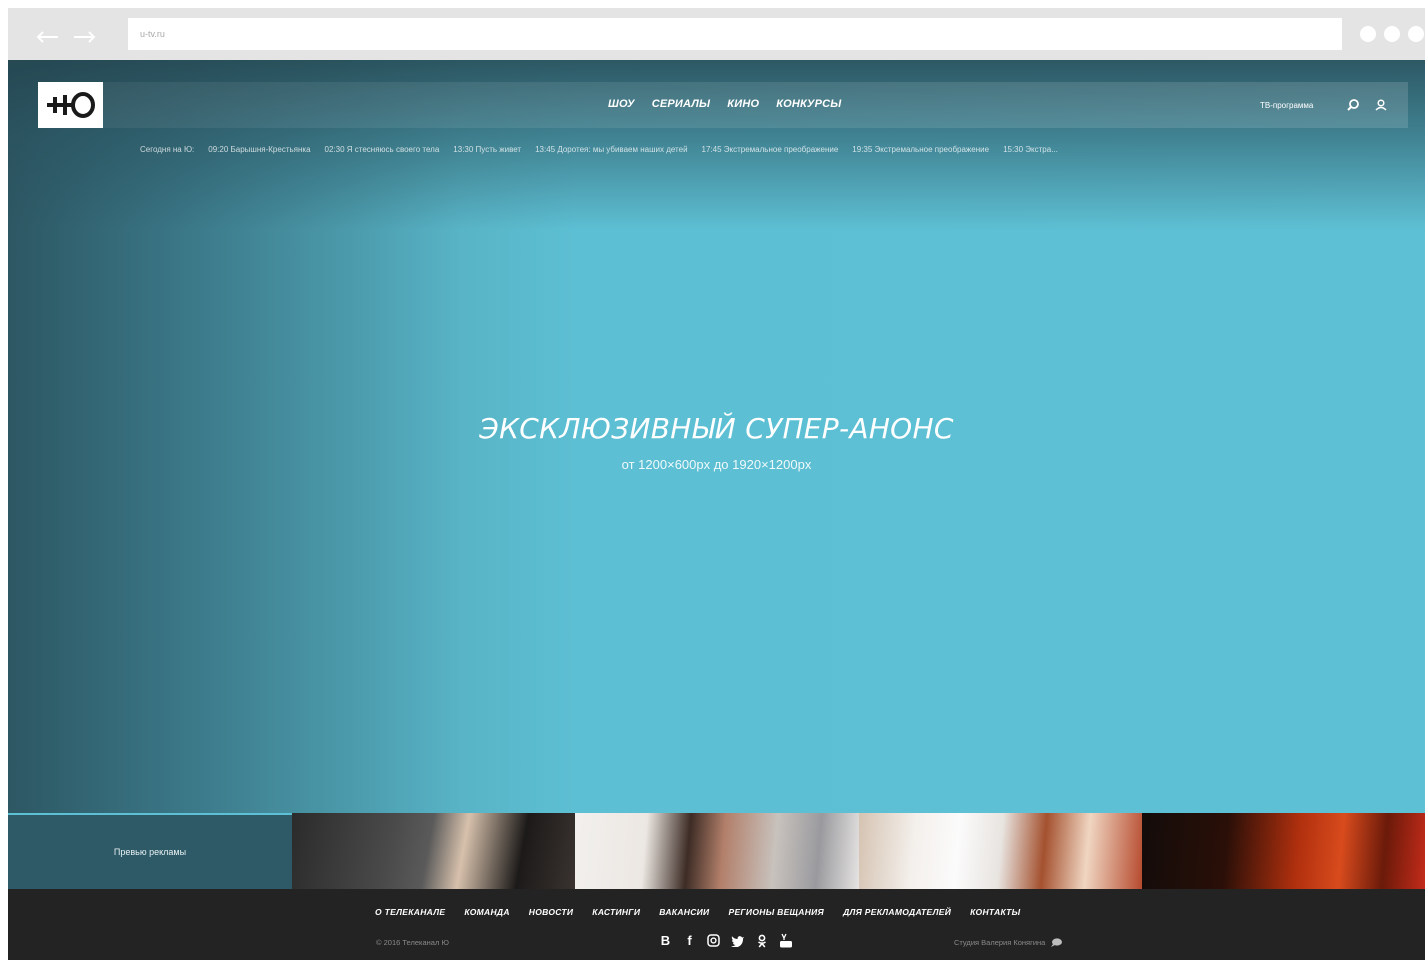 The height and width of the screenshot is (960, 1425). Describe the element at coordinates (551, 912) in the screenshot. I see `footer-link-news: НОВОСТИ` at that location.